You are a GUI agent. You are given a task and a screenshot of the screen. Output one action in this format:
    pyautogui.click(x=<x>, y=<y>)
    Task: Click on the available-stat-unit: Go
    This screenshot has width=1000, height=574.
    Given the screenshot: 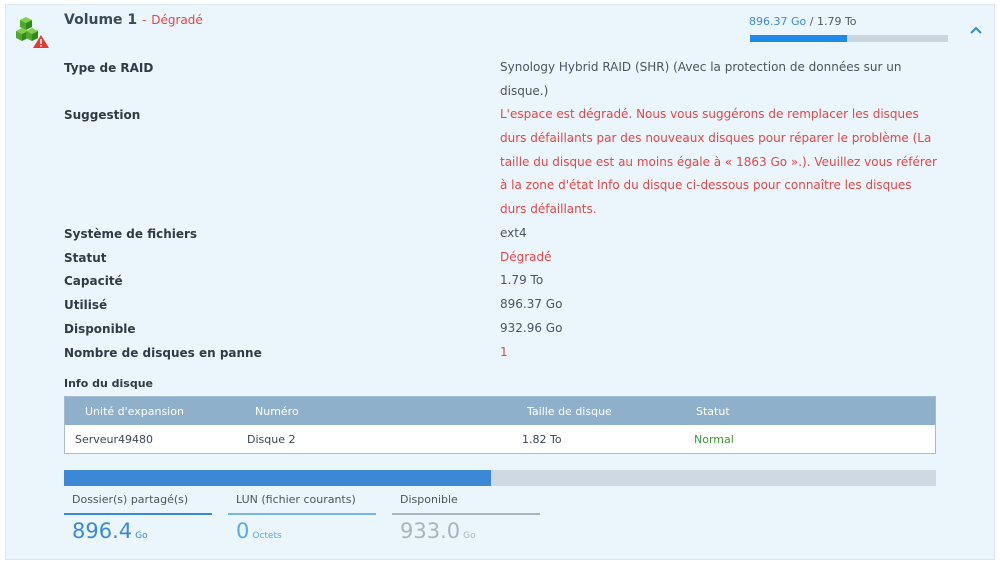 What is the action you would take?
    pyautogui.click(x=469, y=536)
    